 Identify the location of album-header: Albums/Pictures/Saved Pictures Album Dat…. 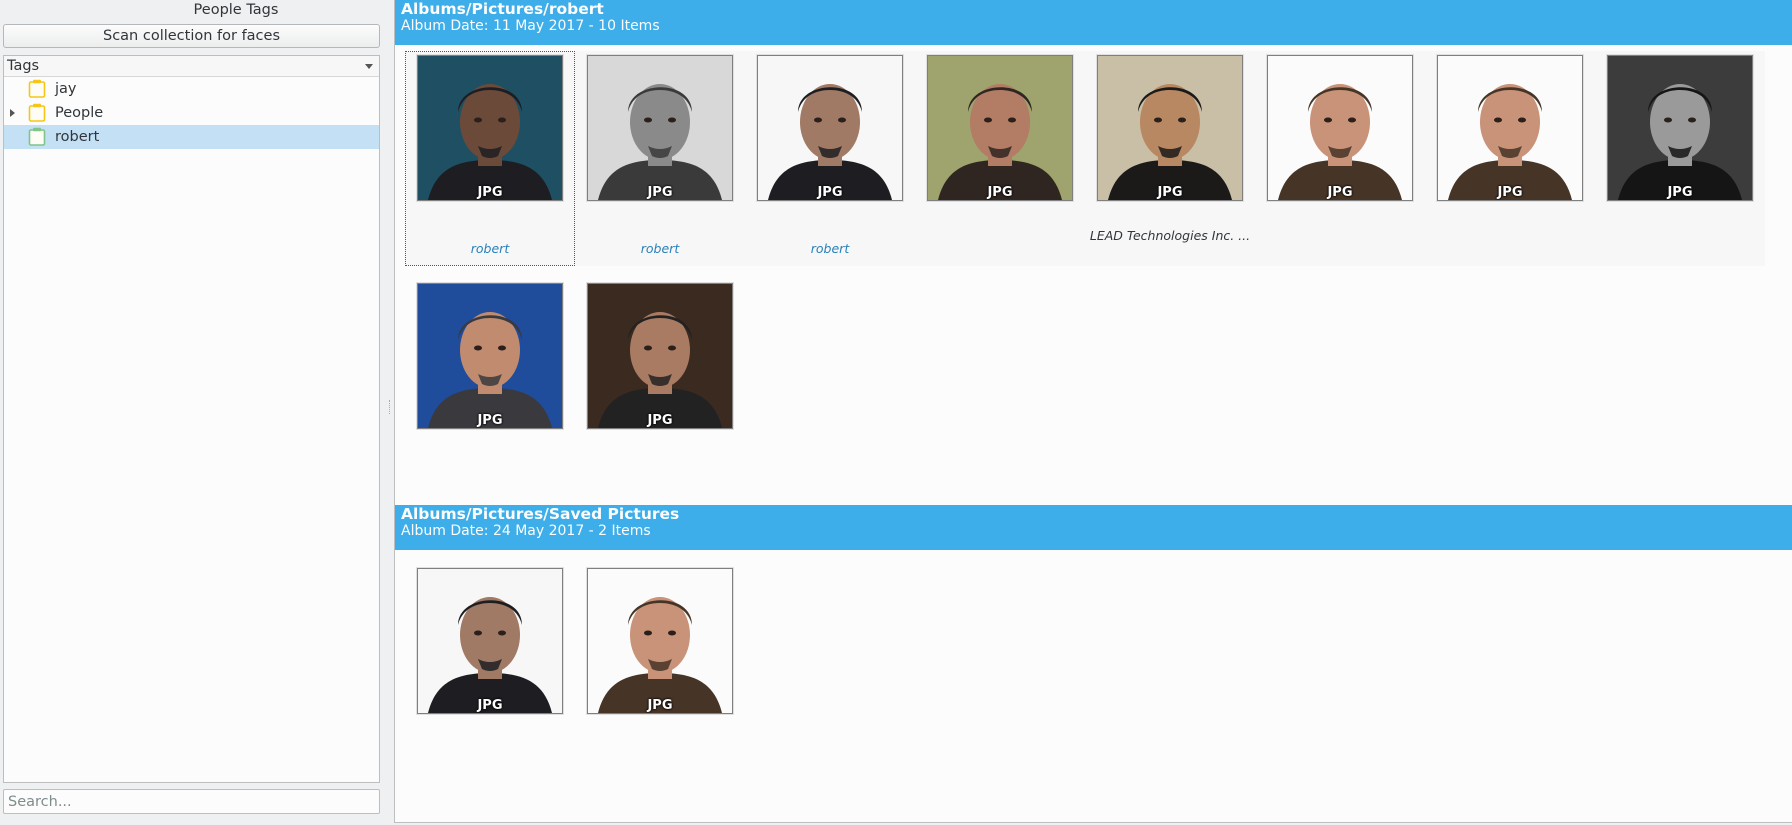
(1093, 527).